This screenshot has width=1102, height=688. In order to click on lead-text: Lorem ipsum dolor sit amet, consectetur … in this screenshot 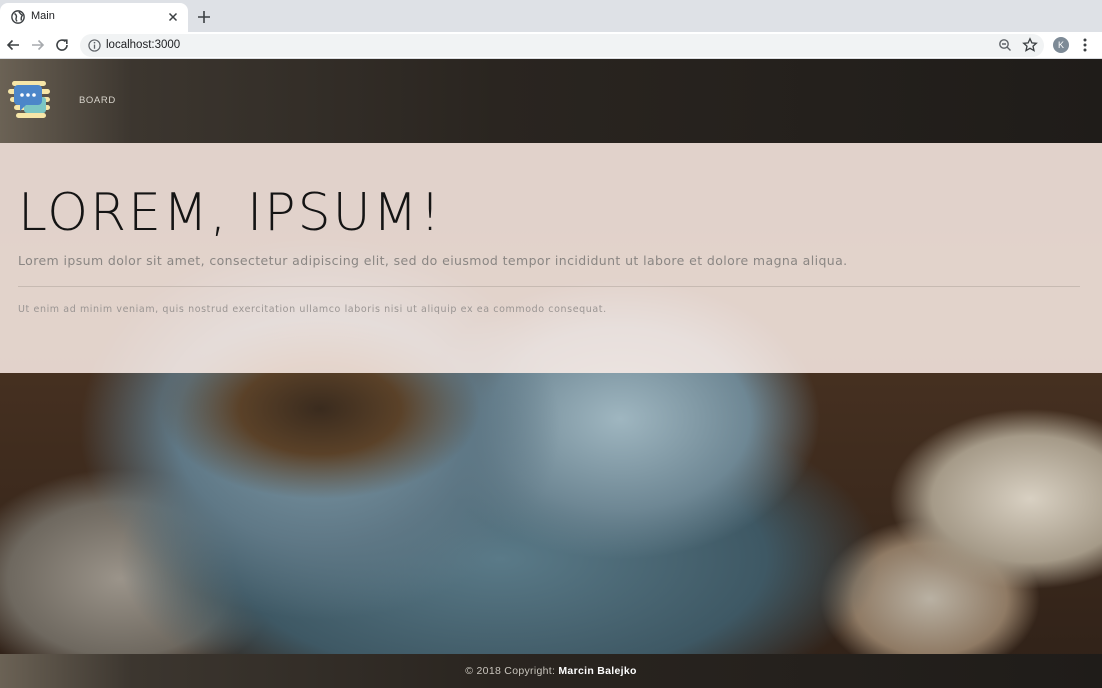, I will do `click(433, 260)`.